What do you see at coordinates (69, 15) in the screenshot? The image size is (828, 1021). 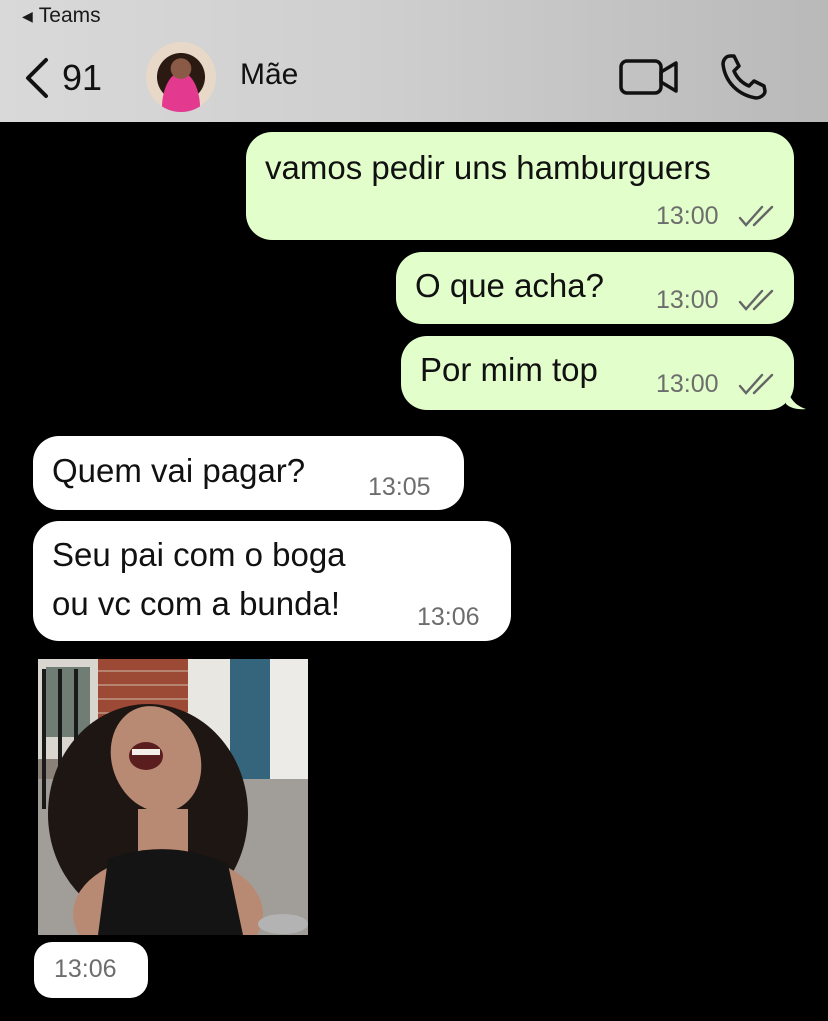 I see `back-app-label: Teams` at bounding box center [69, 15].